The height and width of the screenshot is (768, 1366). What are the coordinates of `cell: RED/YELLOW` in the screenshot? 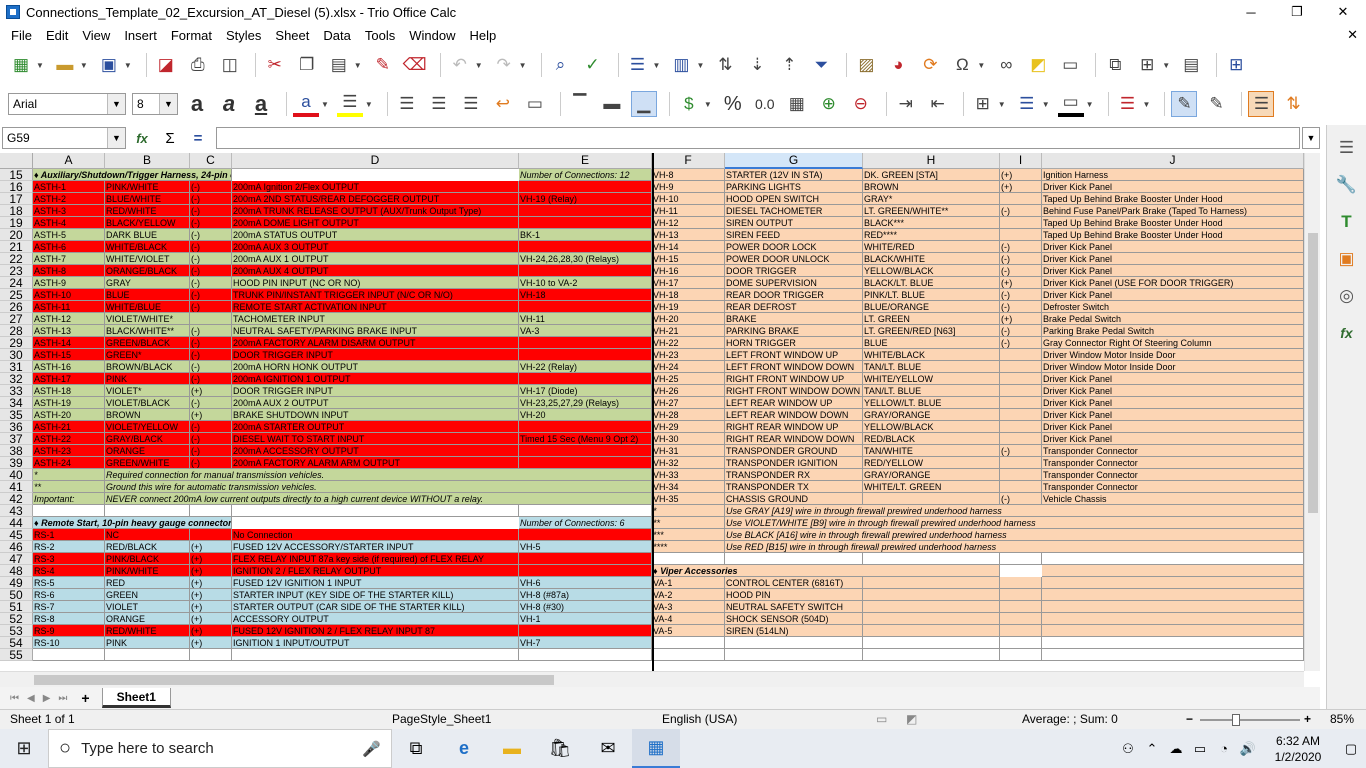 It's located at (931, 463).